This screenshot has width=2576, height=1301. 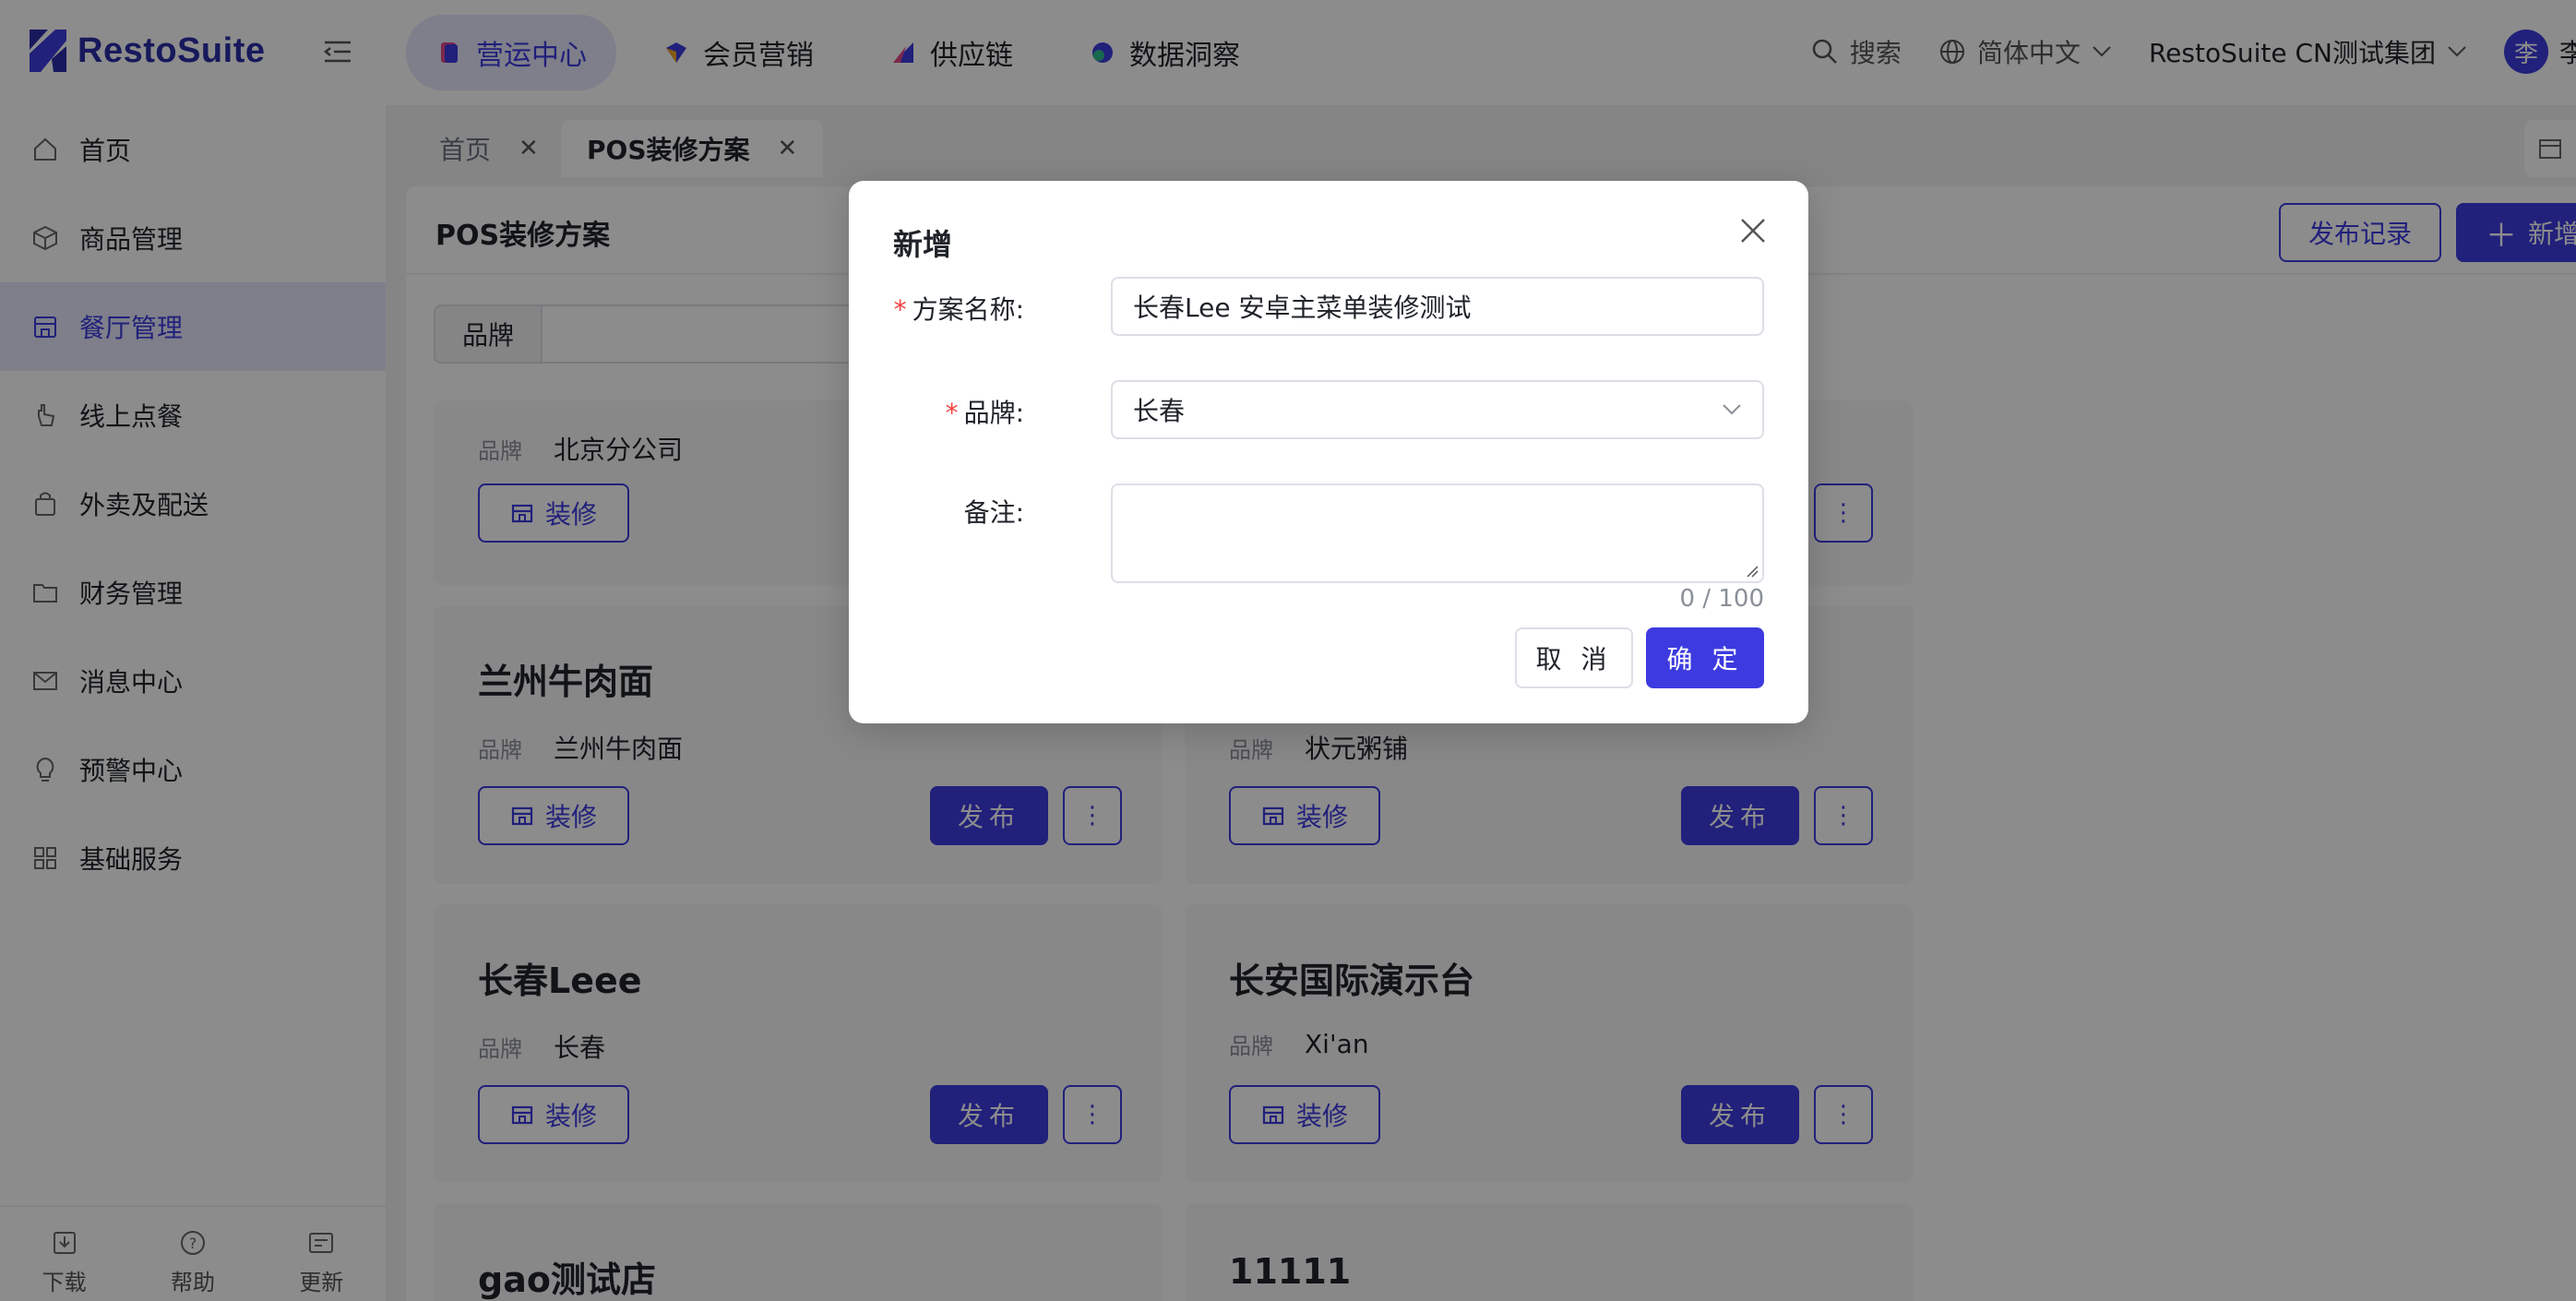 I want to click on char-counter: 0 / 100, so click(x=1721, y=599).